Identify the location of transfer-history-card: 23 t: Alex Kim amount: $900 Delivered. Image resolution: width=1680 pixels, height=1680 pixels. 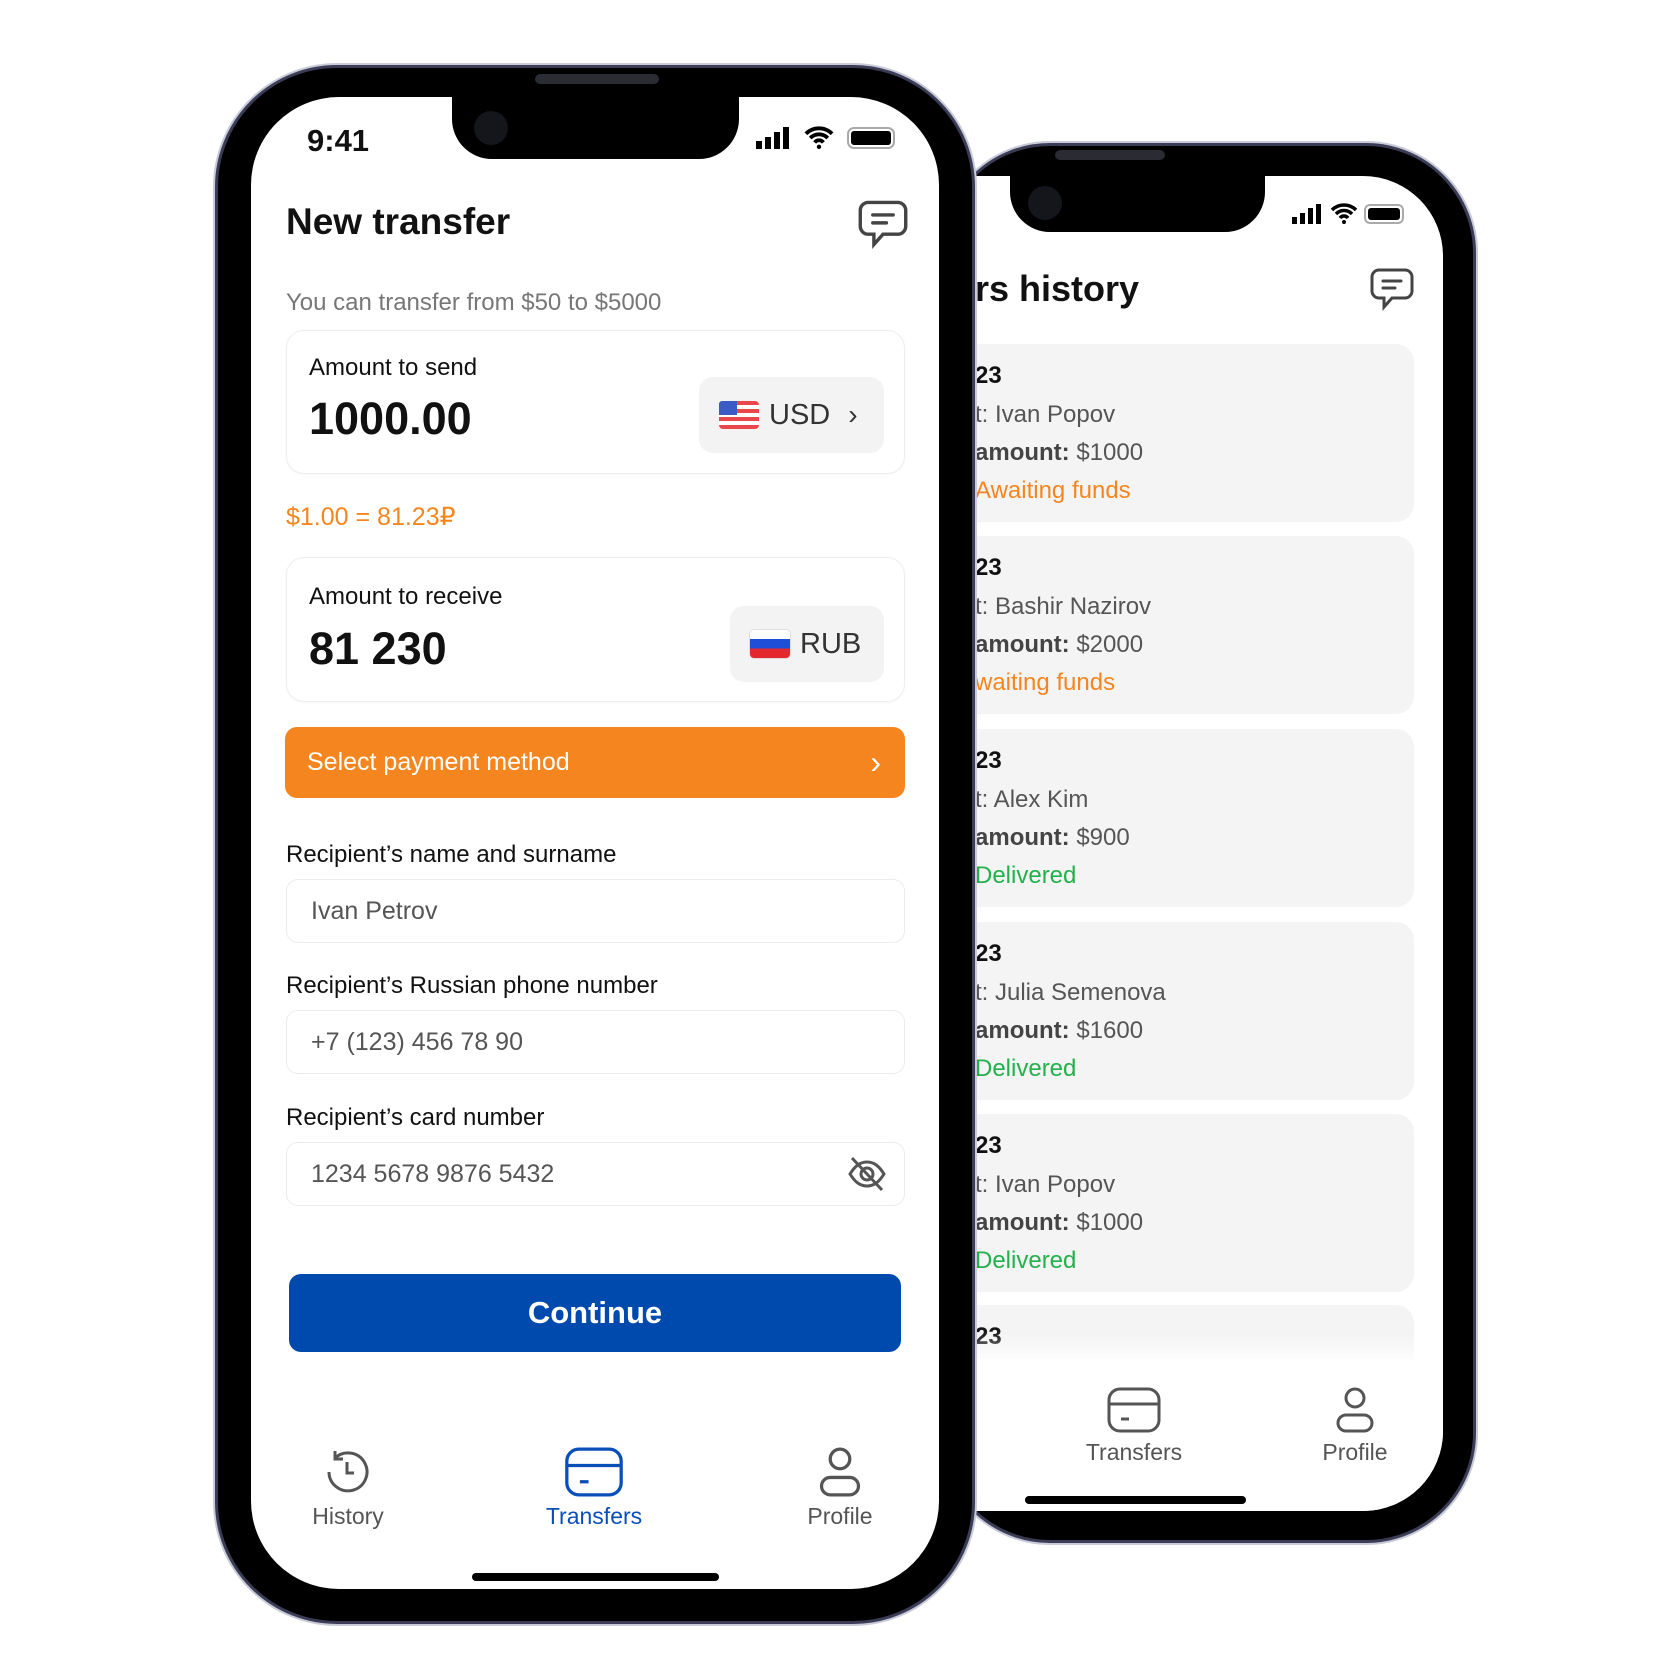
(1187, 818).